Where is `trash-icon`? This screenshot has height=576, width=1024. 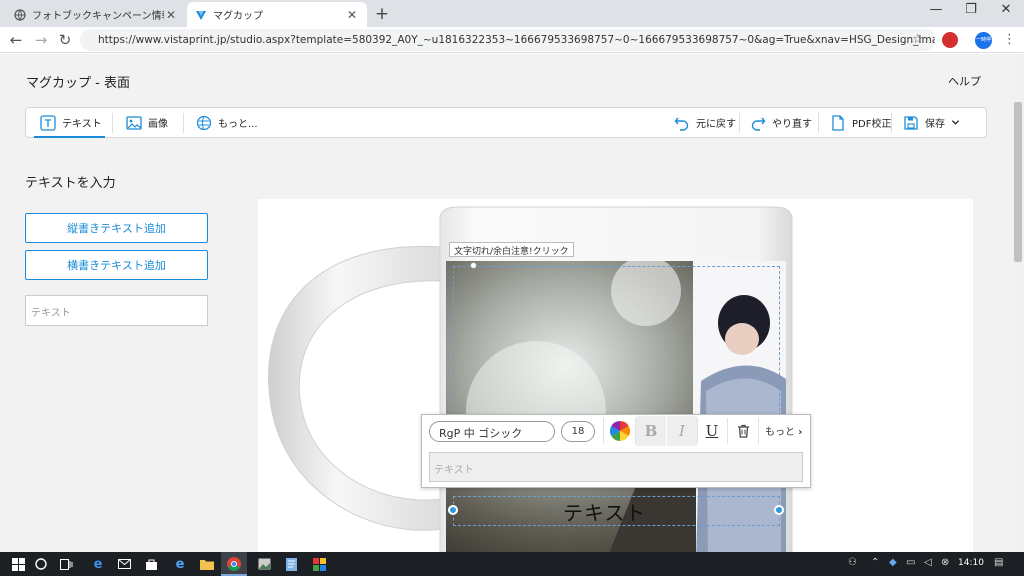 trash-icon is located at coordinates (743, 431).